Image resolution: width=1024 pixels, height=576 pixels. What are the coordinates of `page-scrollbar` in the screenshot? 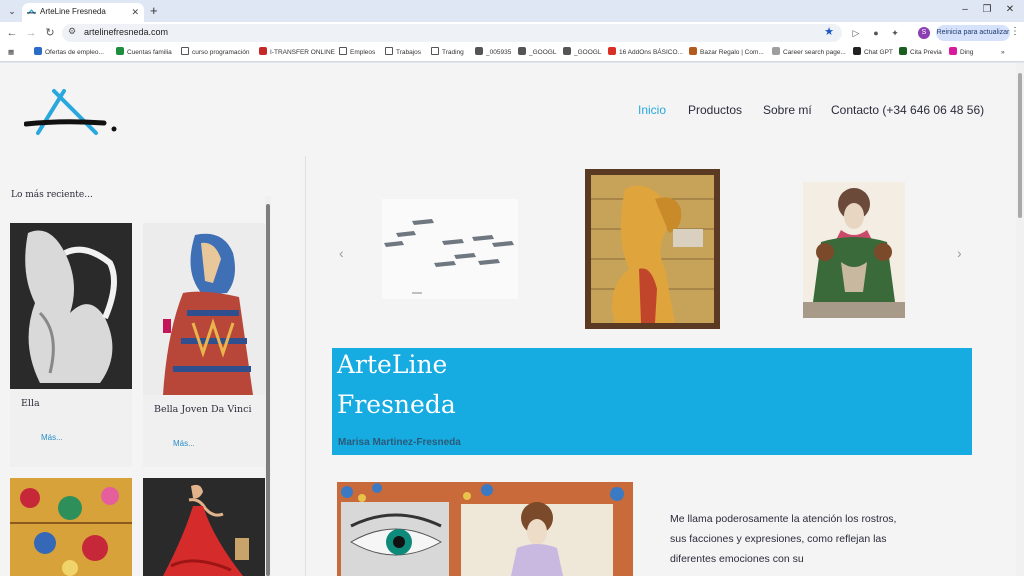 It's located at (1020, 319).